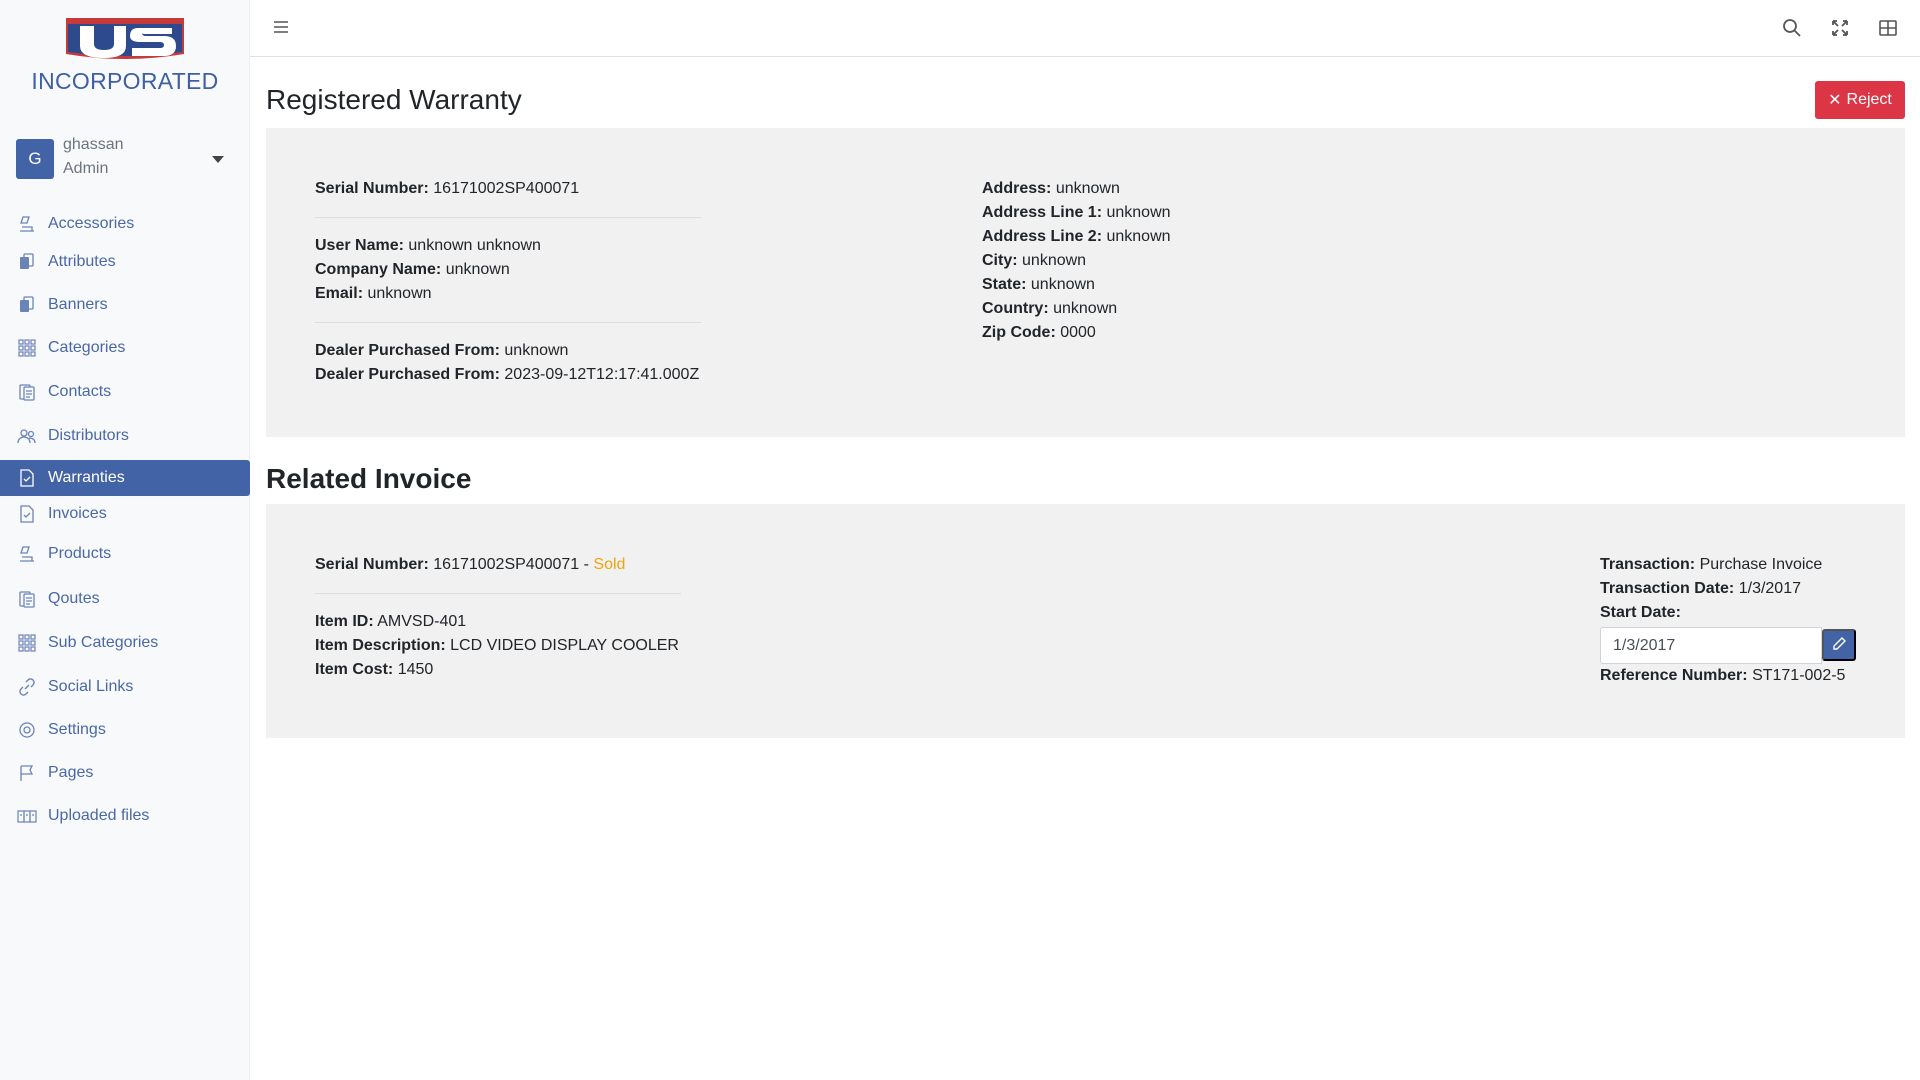 The image size is (1920, 1080). Describe the element at coordinates (125, 392) in the screenshot. I see `sidebar-item-contacts: Contacts` at that location.